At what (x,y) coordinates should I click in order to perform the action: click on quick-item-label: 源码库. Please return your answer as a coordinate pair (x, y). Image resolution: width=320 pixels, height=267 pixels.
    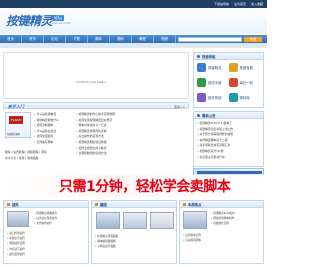
    Looking at the image, I should click on (244, 98).